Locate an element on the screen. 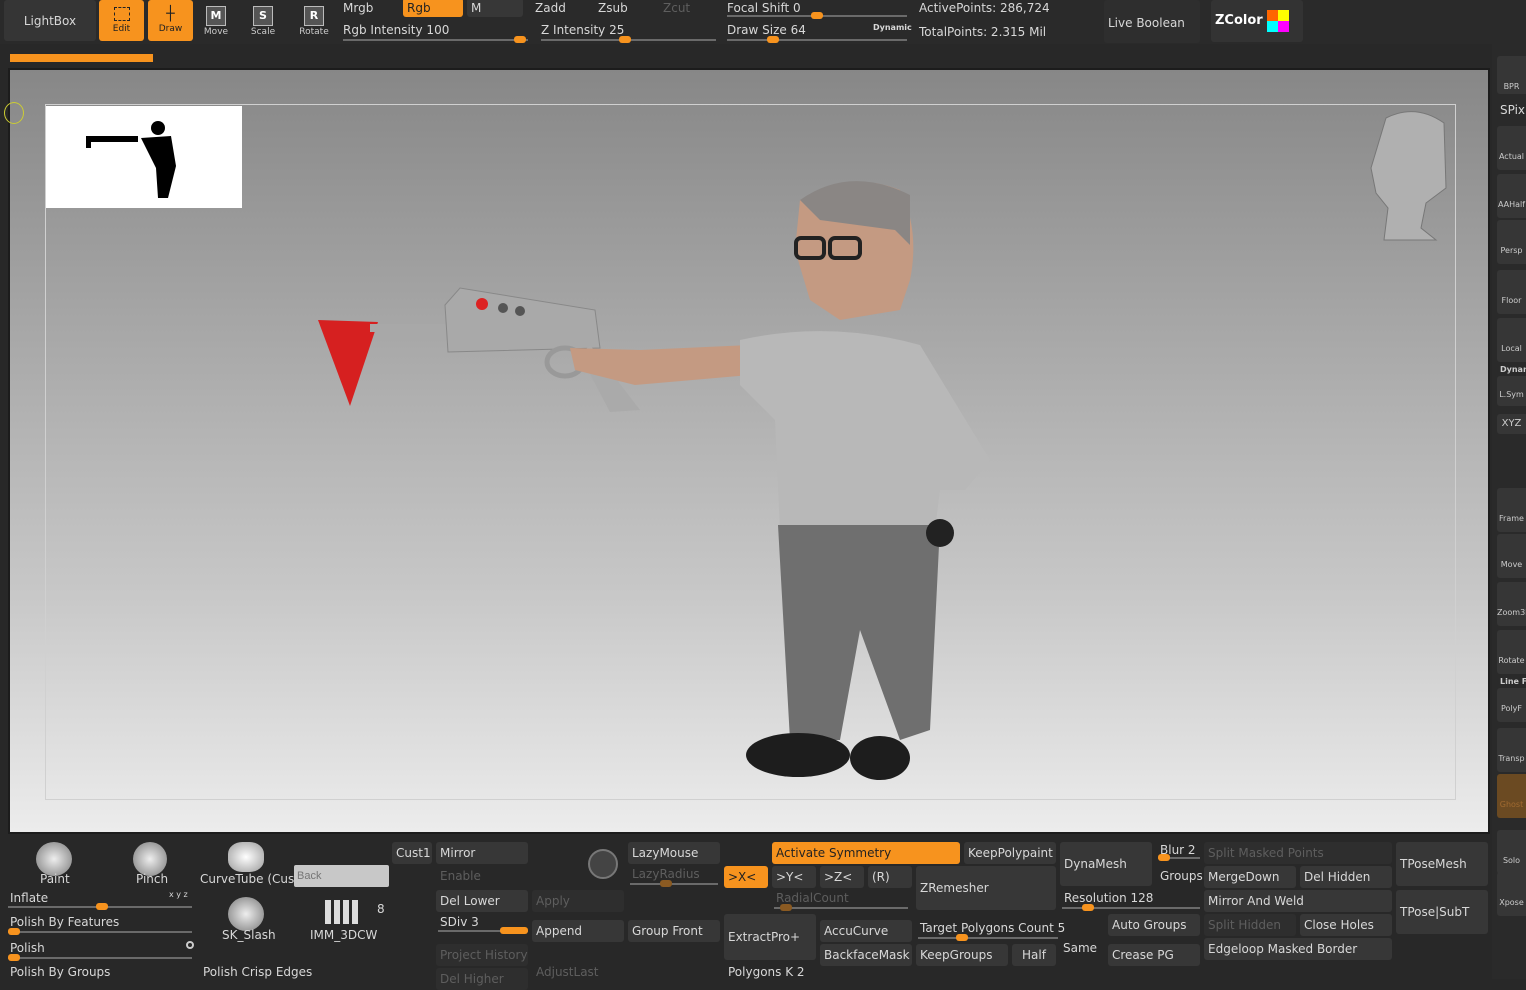 Image resolution: width=1526 pixels, height=990 pixels. zoom3d-button: Zoom3D is located at coordinates (1511, 604).